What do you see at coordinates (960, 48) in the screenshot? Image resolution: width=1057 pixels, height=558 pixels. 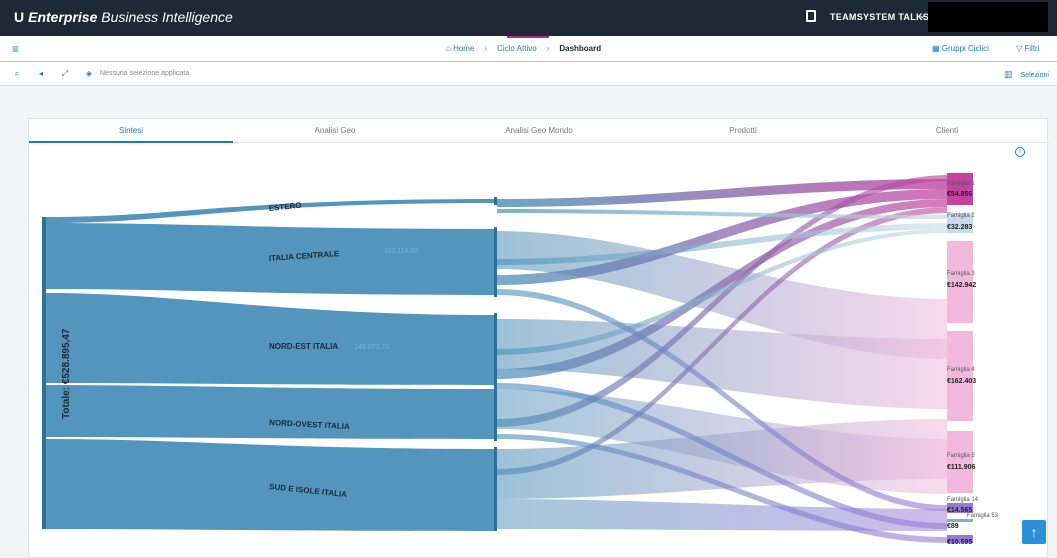 I see `gruppi-ciclici-button: ▦ Gruppi Ciclici` at bounding box center [960, 48].